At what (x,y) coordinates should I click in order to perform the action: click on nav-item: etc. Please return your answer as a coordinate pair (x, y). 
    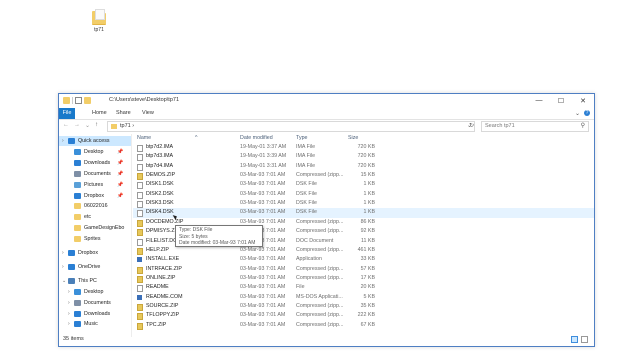
    Looking at the image, I should click on (95, 217).